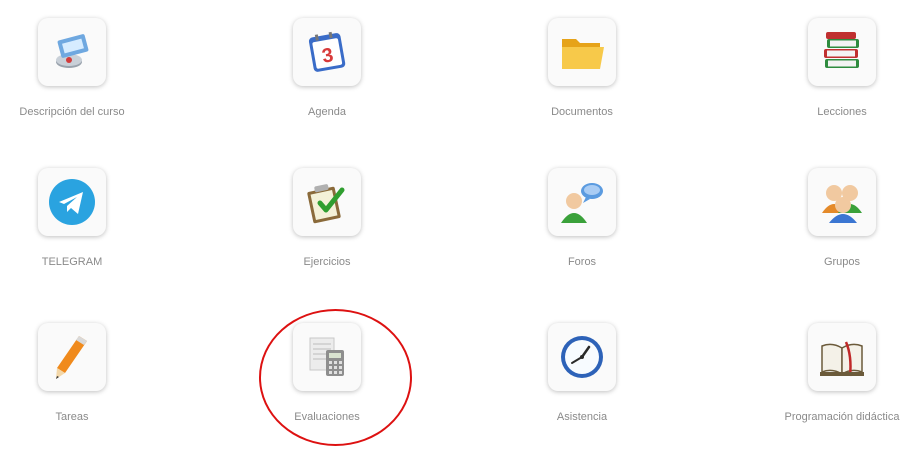 This screenshot has height=450, width=914. Describe the element at coordinates (327, 112) in the screenshot. I see `tool-label: Agenda` at that location.